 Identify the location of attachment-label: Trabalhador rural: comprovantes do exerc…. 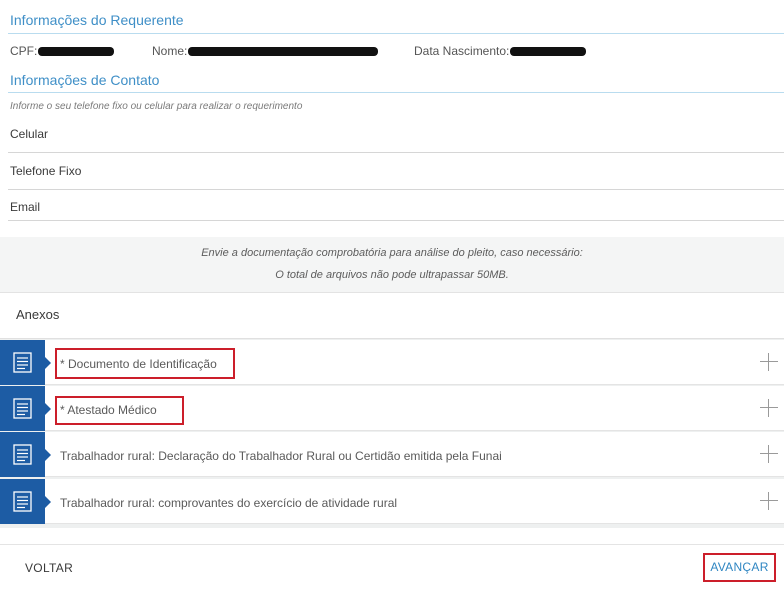
(229, 503).